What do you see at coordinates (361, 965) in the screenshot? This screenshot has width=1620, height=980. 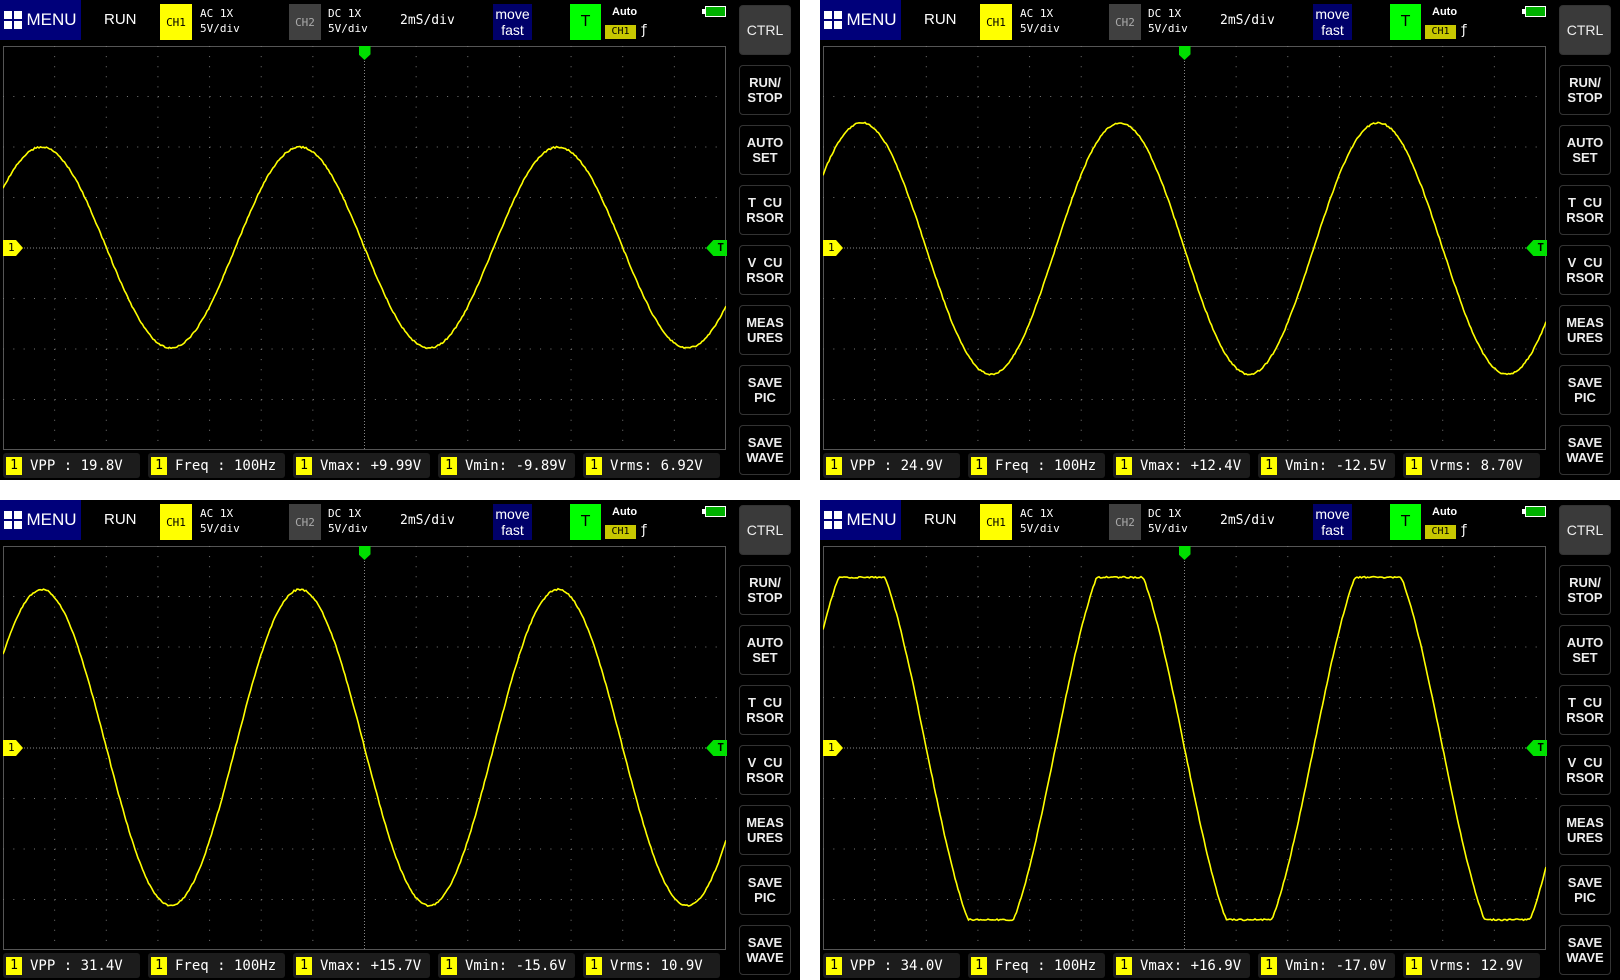 I see `measurement-vmax: 1 Vmax: +15.7V` at bounding box center [361, 965].